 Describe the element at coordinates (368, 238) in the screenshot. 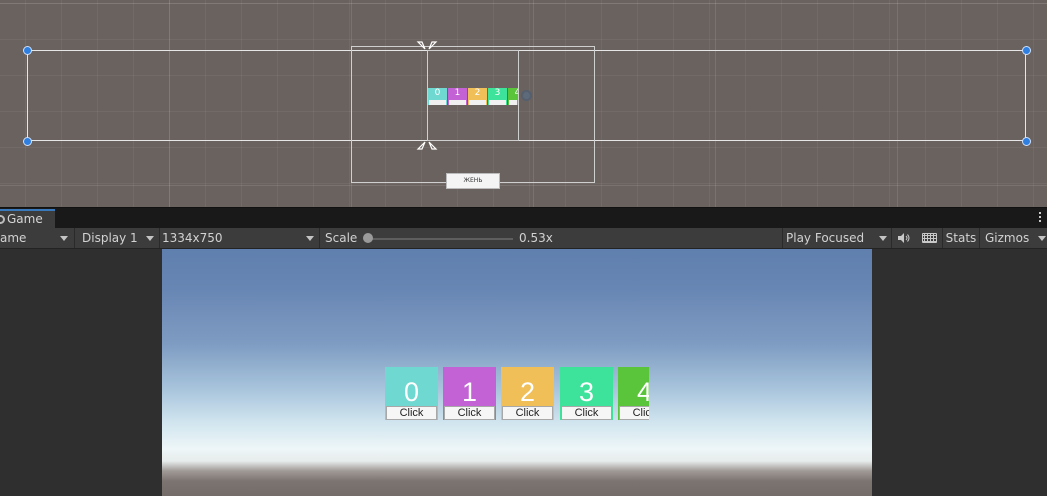

I see `scale-slider-knob` at that location.